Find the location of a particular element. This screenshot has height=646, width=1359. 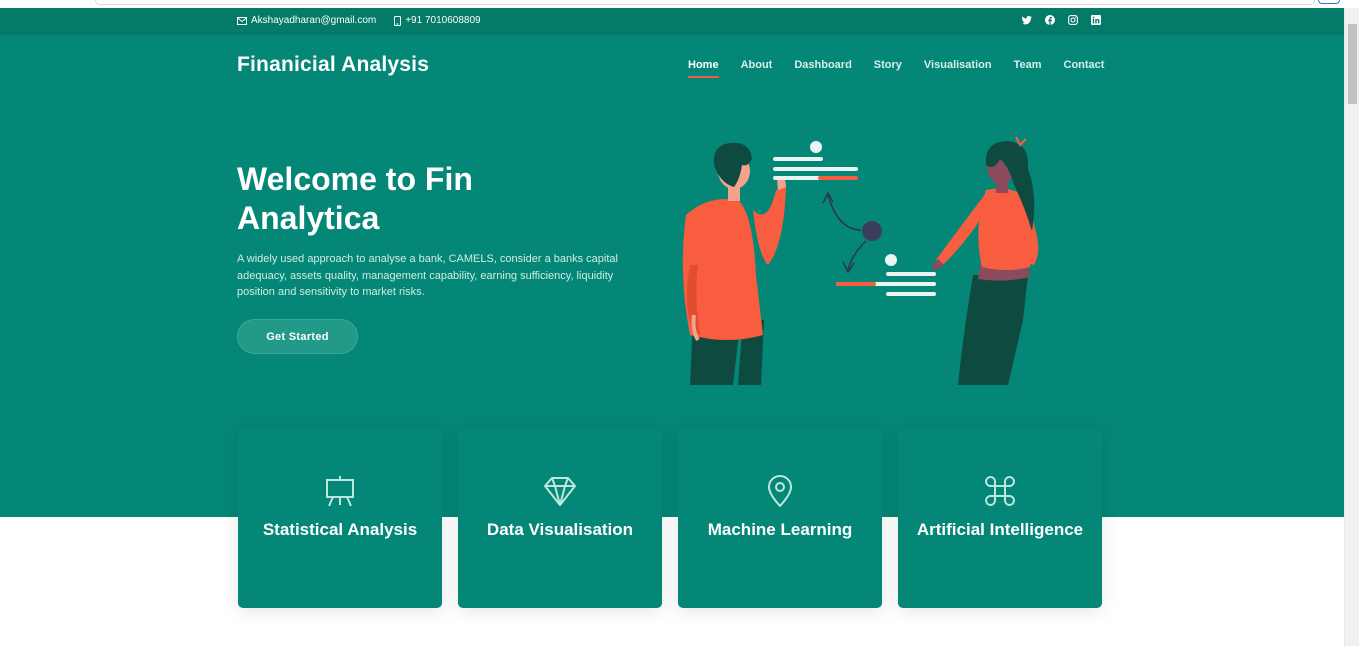

card-title: Machine Learning is located at coordinates (780, 529).